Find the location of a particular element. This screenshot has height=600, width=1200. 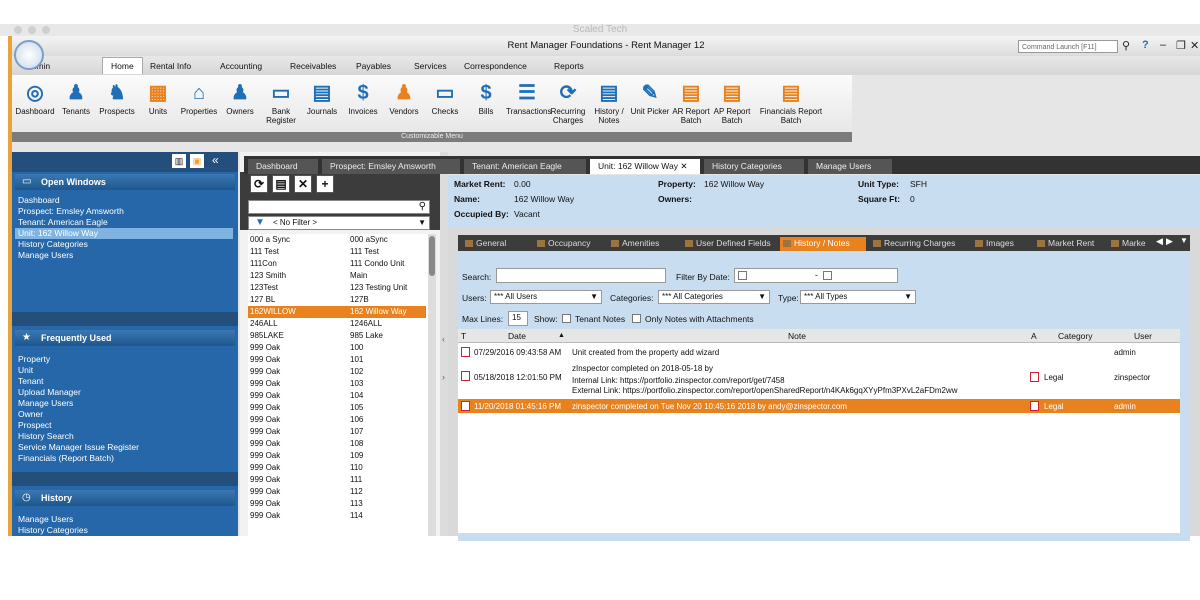

ribbon-tab-services: Services is located at coordinates (430, 66).